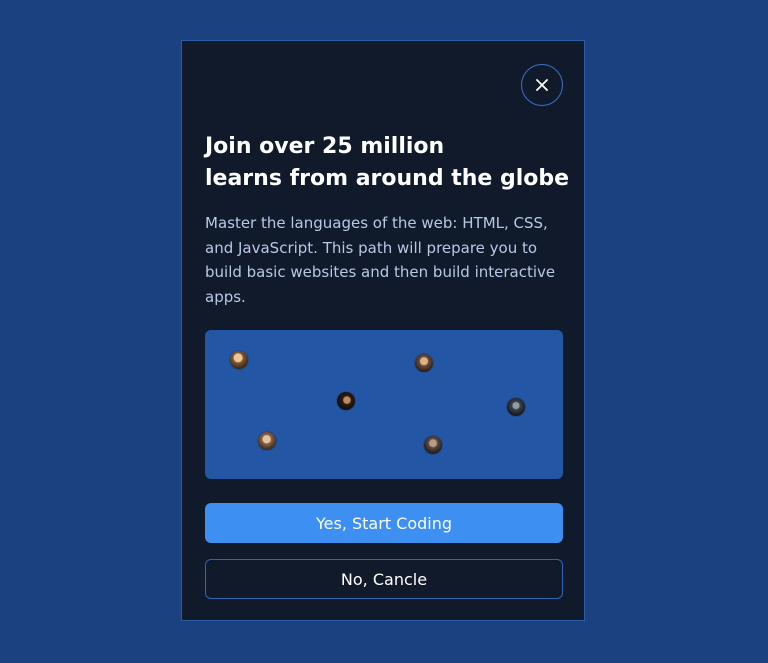 Image resolution: width=768 pixels, height=663 pixels. I want to click on close-icon, so click(542, 85).